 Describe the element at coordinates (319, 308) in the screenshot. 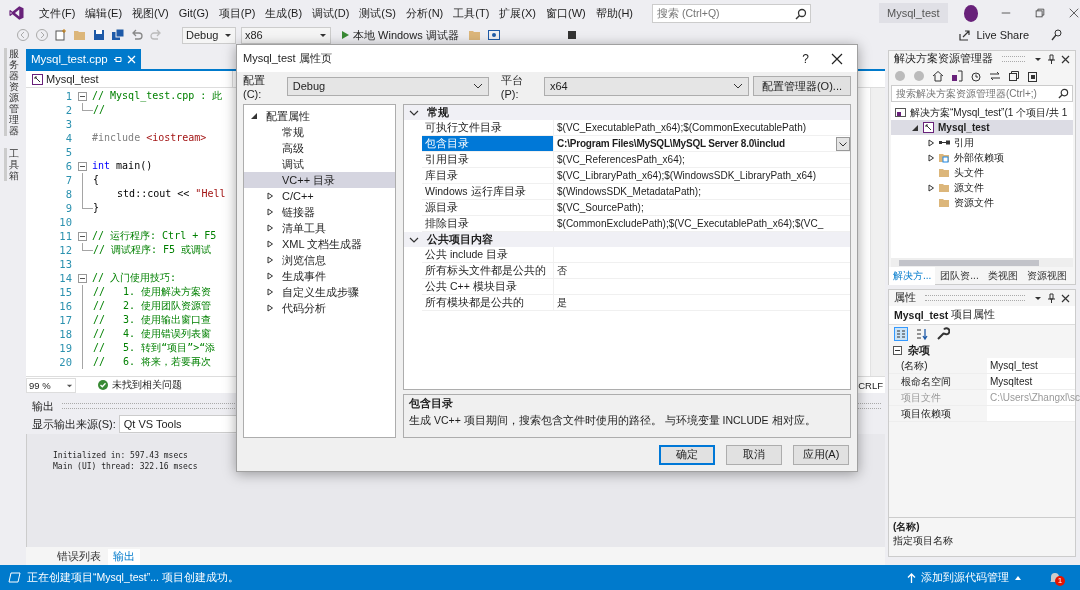

I see `tree-item: 代码分析` at that location.